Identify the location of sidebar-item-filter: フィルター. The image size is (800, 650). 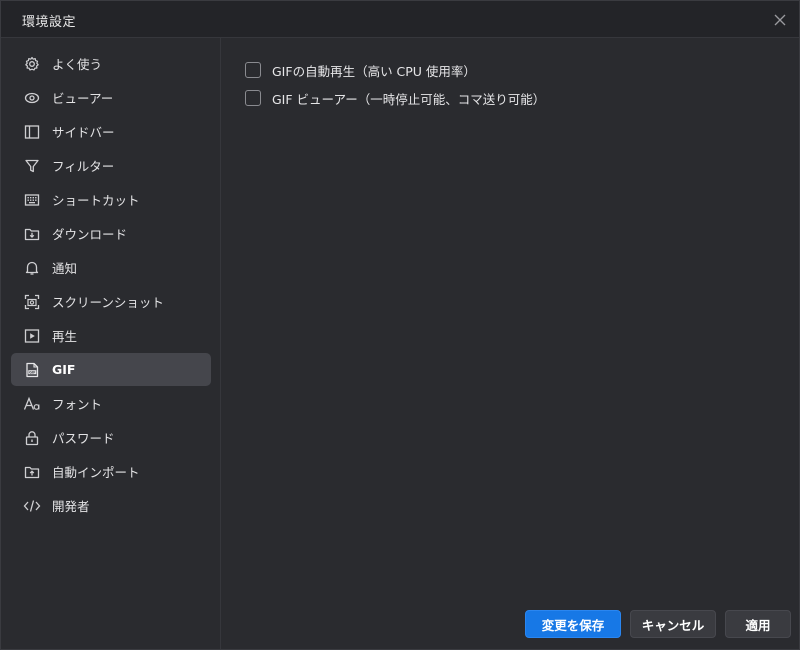
(111, 165).